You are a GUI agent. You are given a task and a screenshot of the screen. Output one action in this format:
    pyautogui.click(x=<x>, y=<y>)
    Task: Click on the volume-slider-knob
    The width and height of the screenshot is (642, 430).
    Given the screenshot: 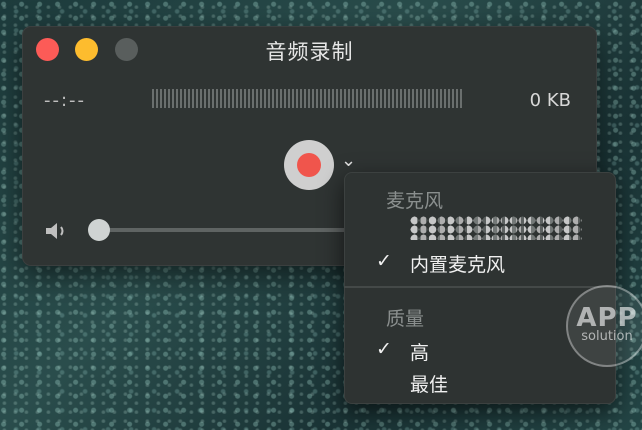 What is the action you would take?
    pyautogui.click(x=99, y=230)
    